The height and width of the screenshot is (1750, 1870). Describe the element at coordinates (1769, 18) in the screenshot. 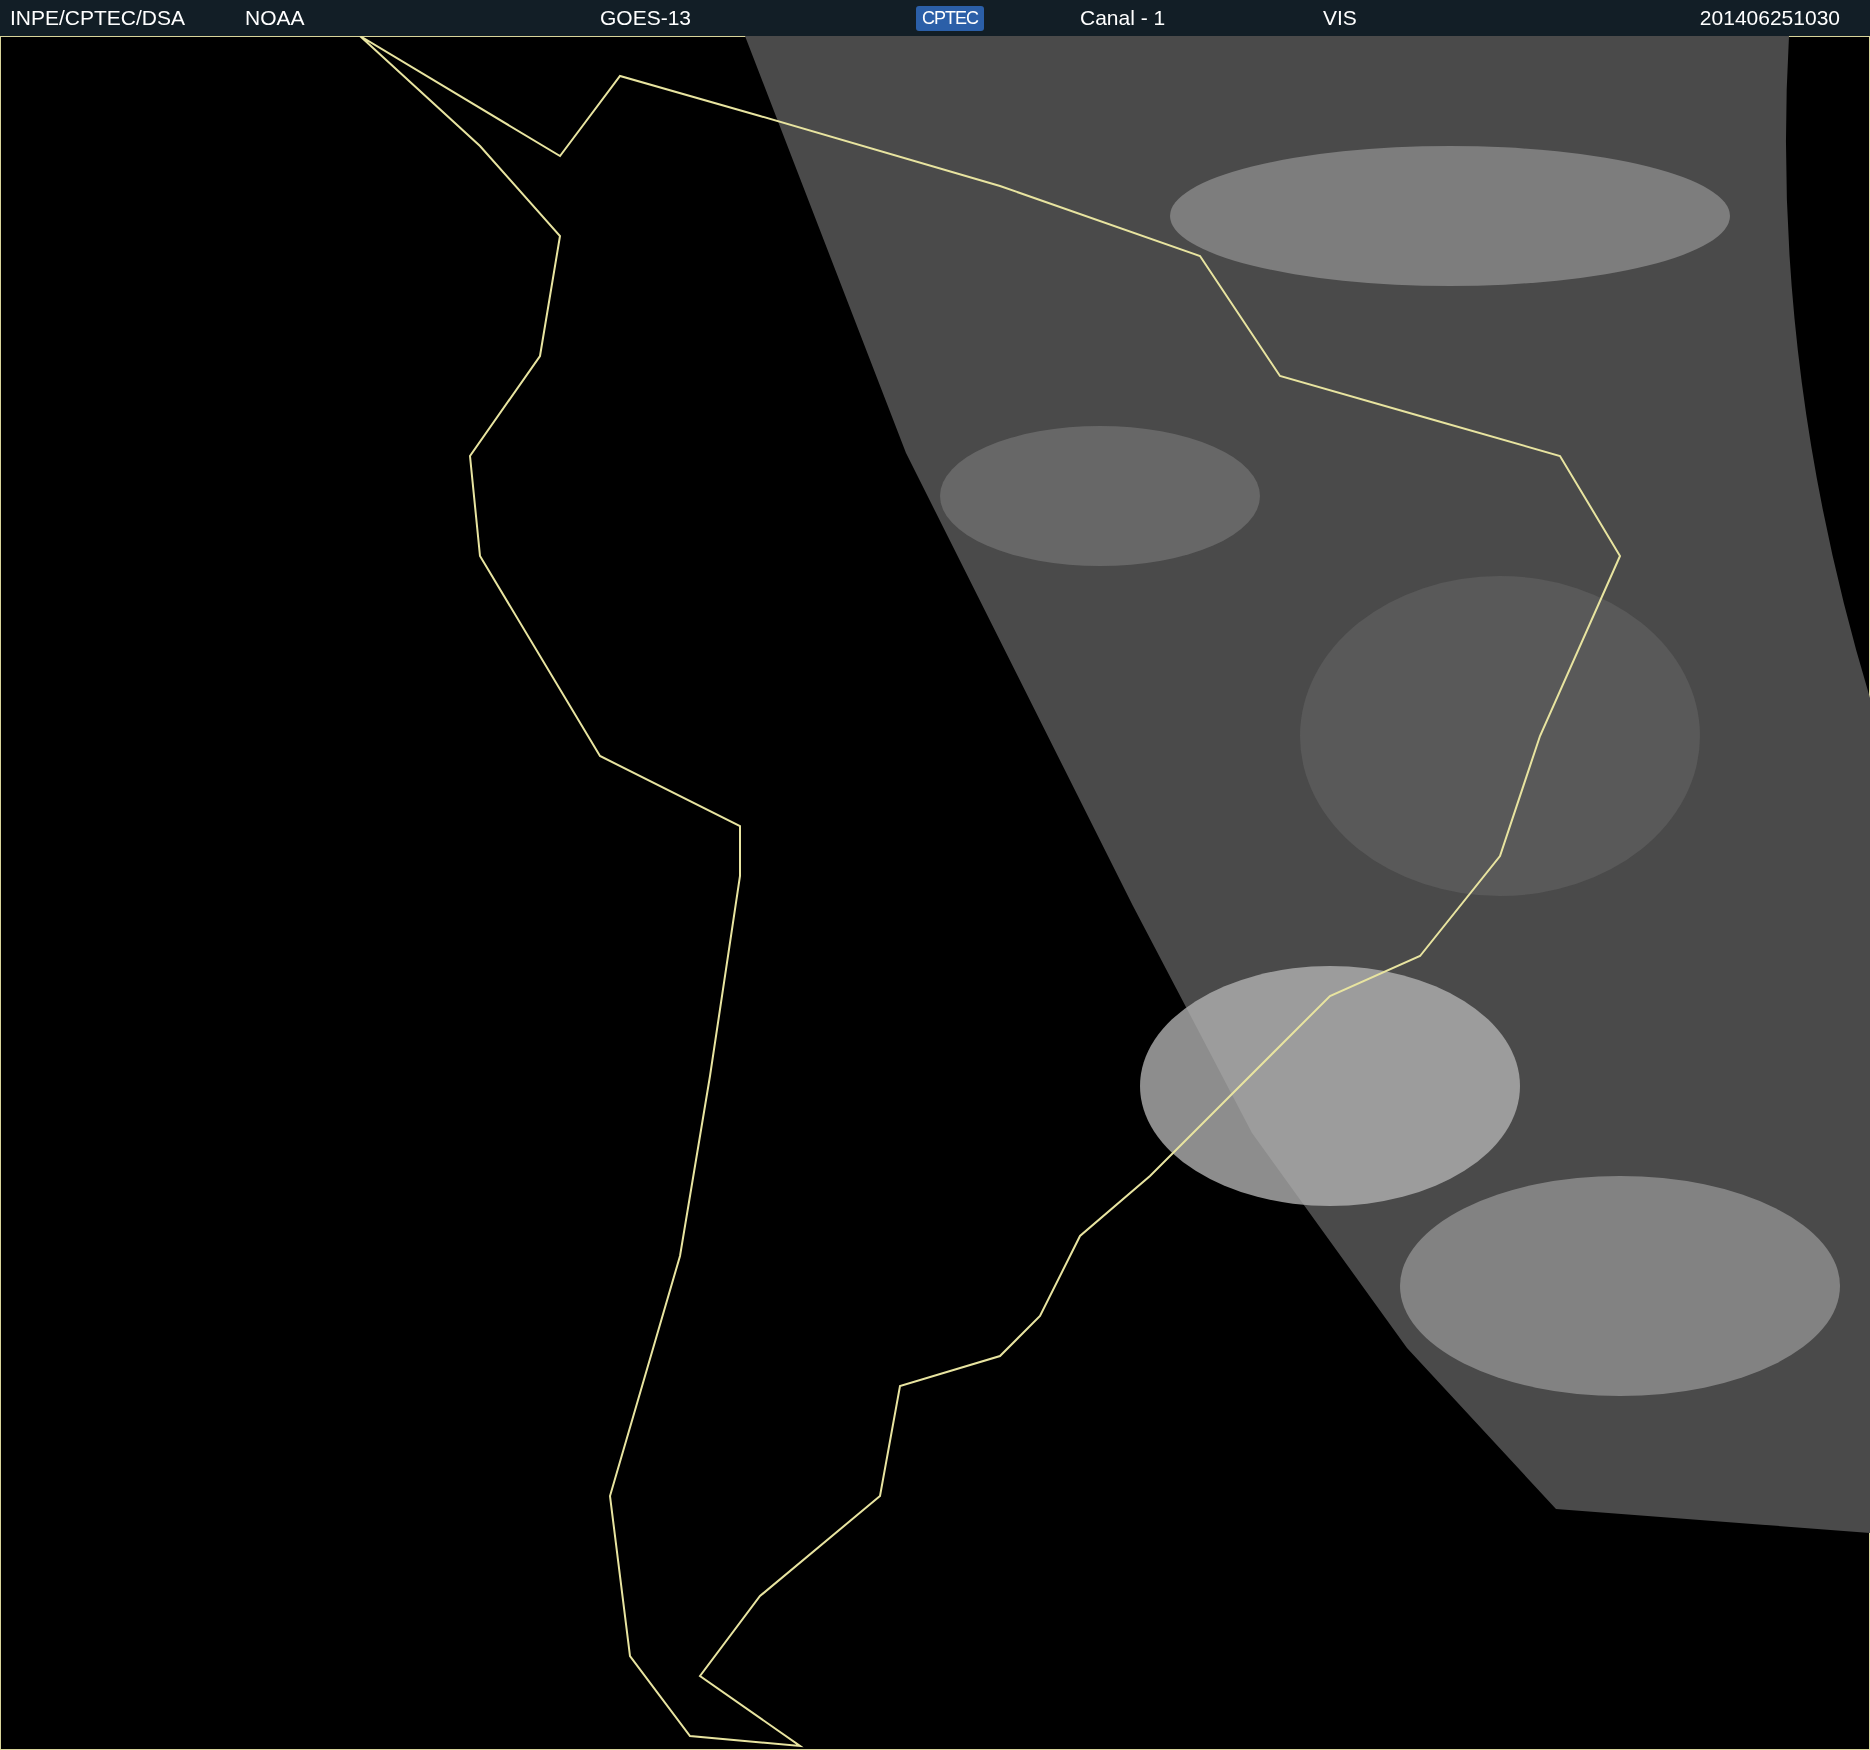

I see `header-label: 201406251030` at that location.